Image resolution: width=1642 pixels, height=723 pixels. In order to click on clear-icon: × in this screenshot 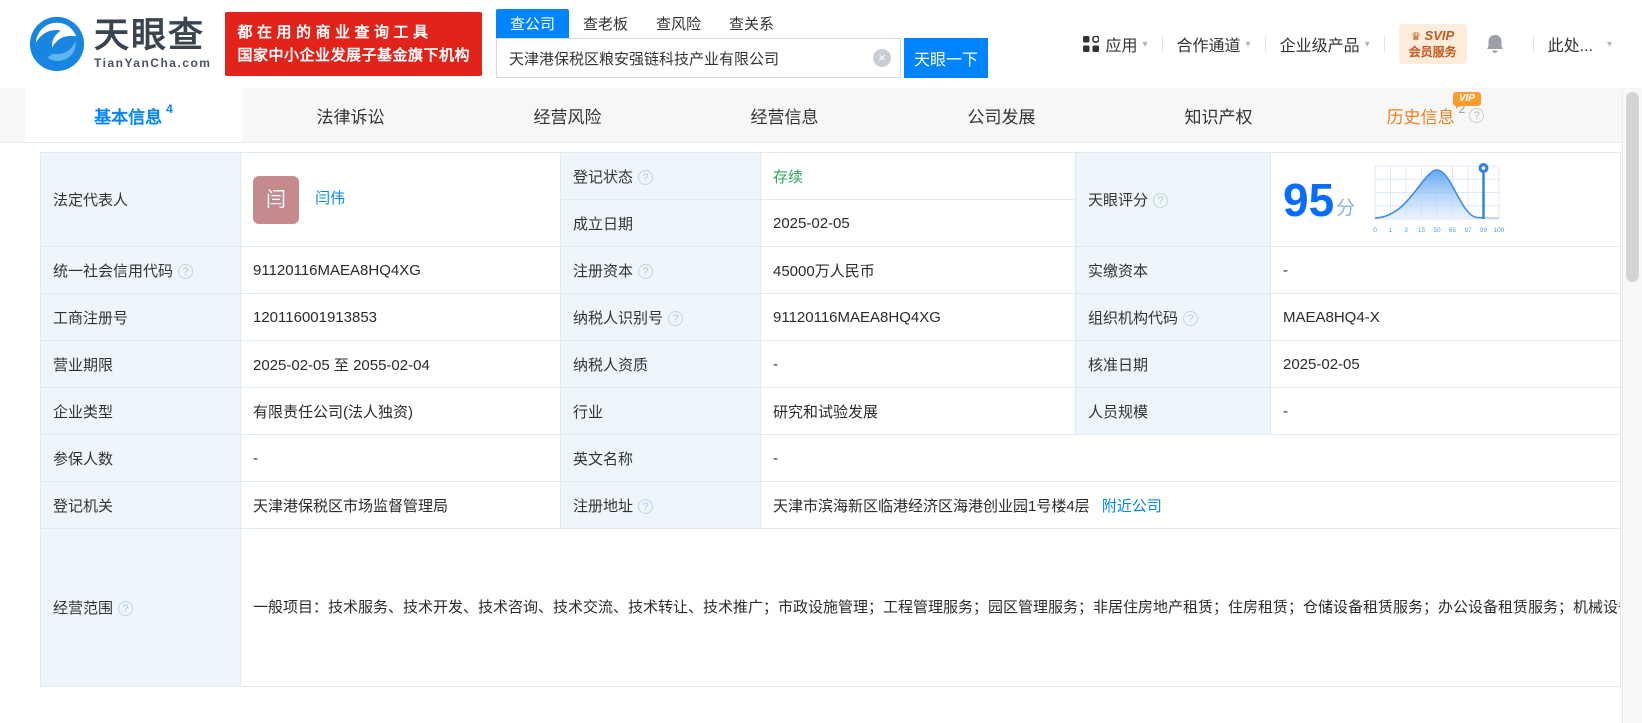, I will do `click(882, 58)`.